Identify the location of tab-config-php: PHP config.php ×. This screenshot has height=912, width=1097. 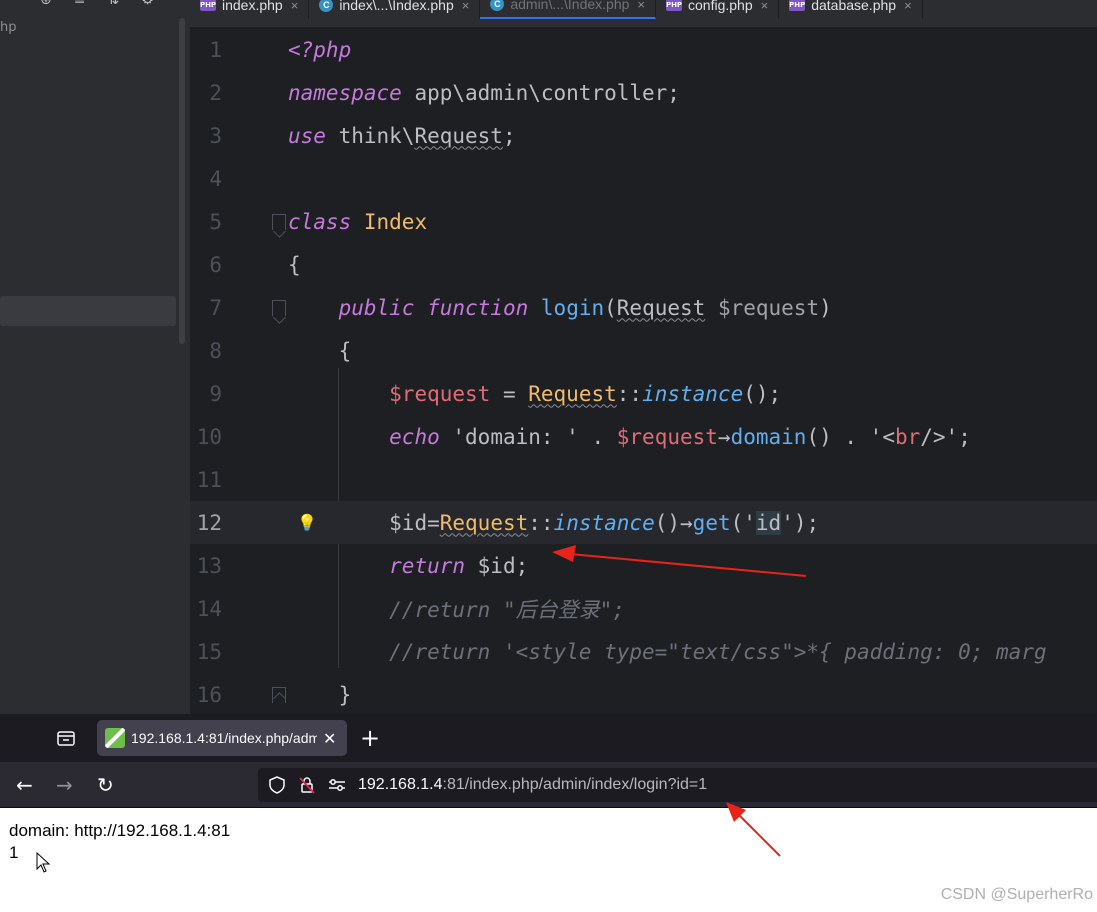
(718, 9).